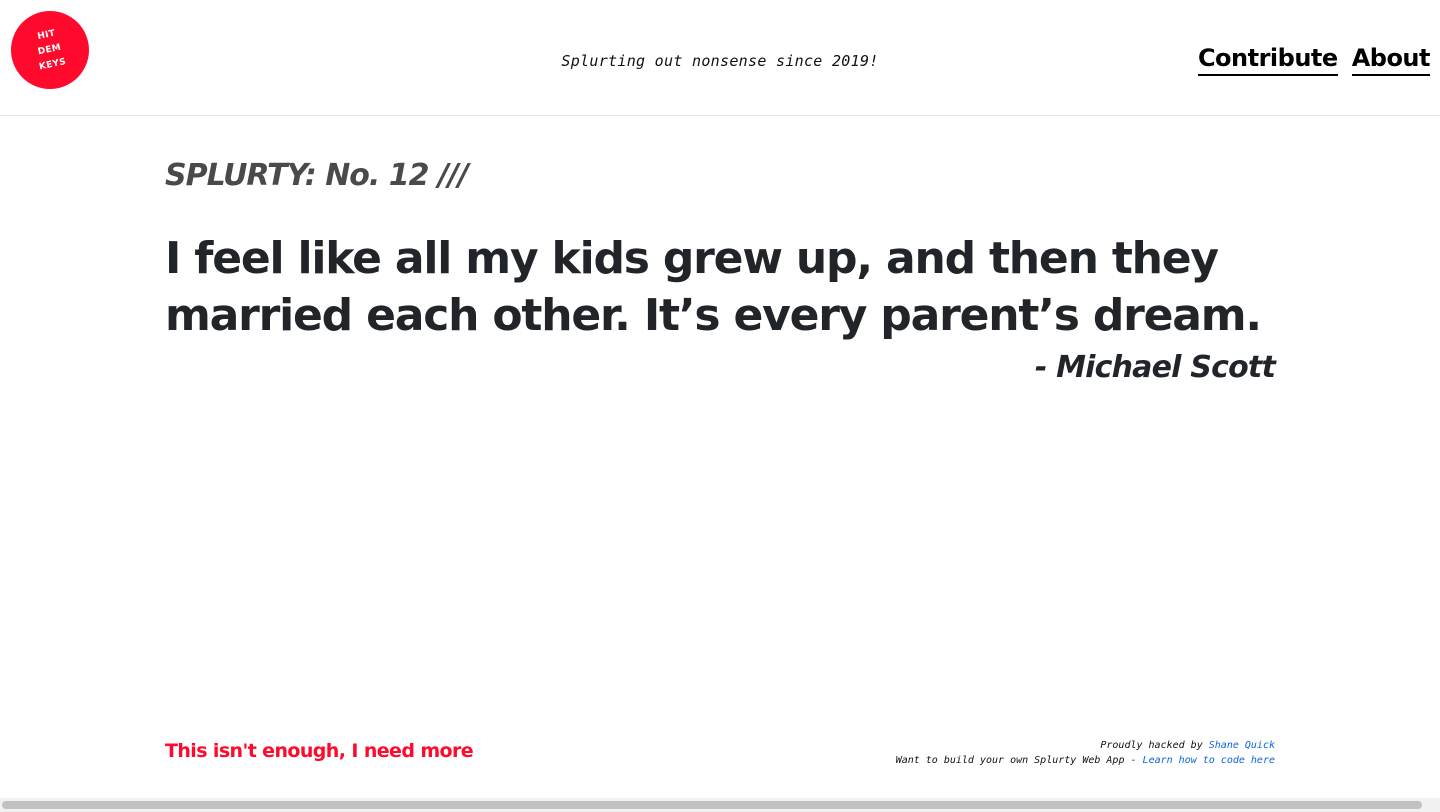 This screenshot has height=812, width=1440. Describe the element at coordinates (1155, 367) in the screenshot. I see `quote-author: - Michael Scott` at that location.